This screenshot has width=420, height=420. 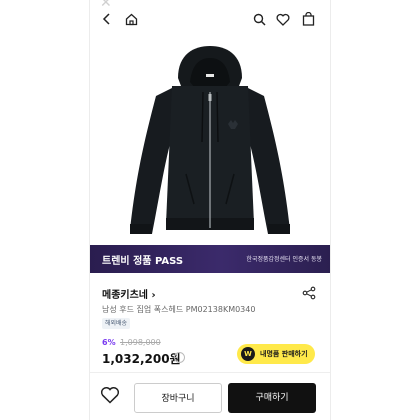 I want to click on home-icon, so click(x=131, y=19).